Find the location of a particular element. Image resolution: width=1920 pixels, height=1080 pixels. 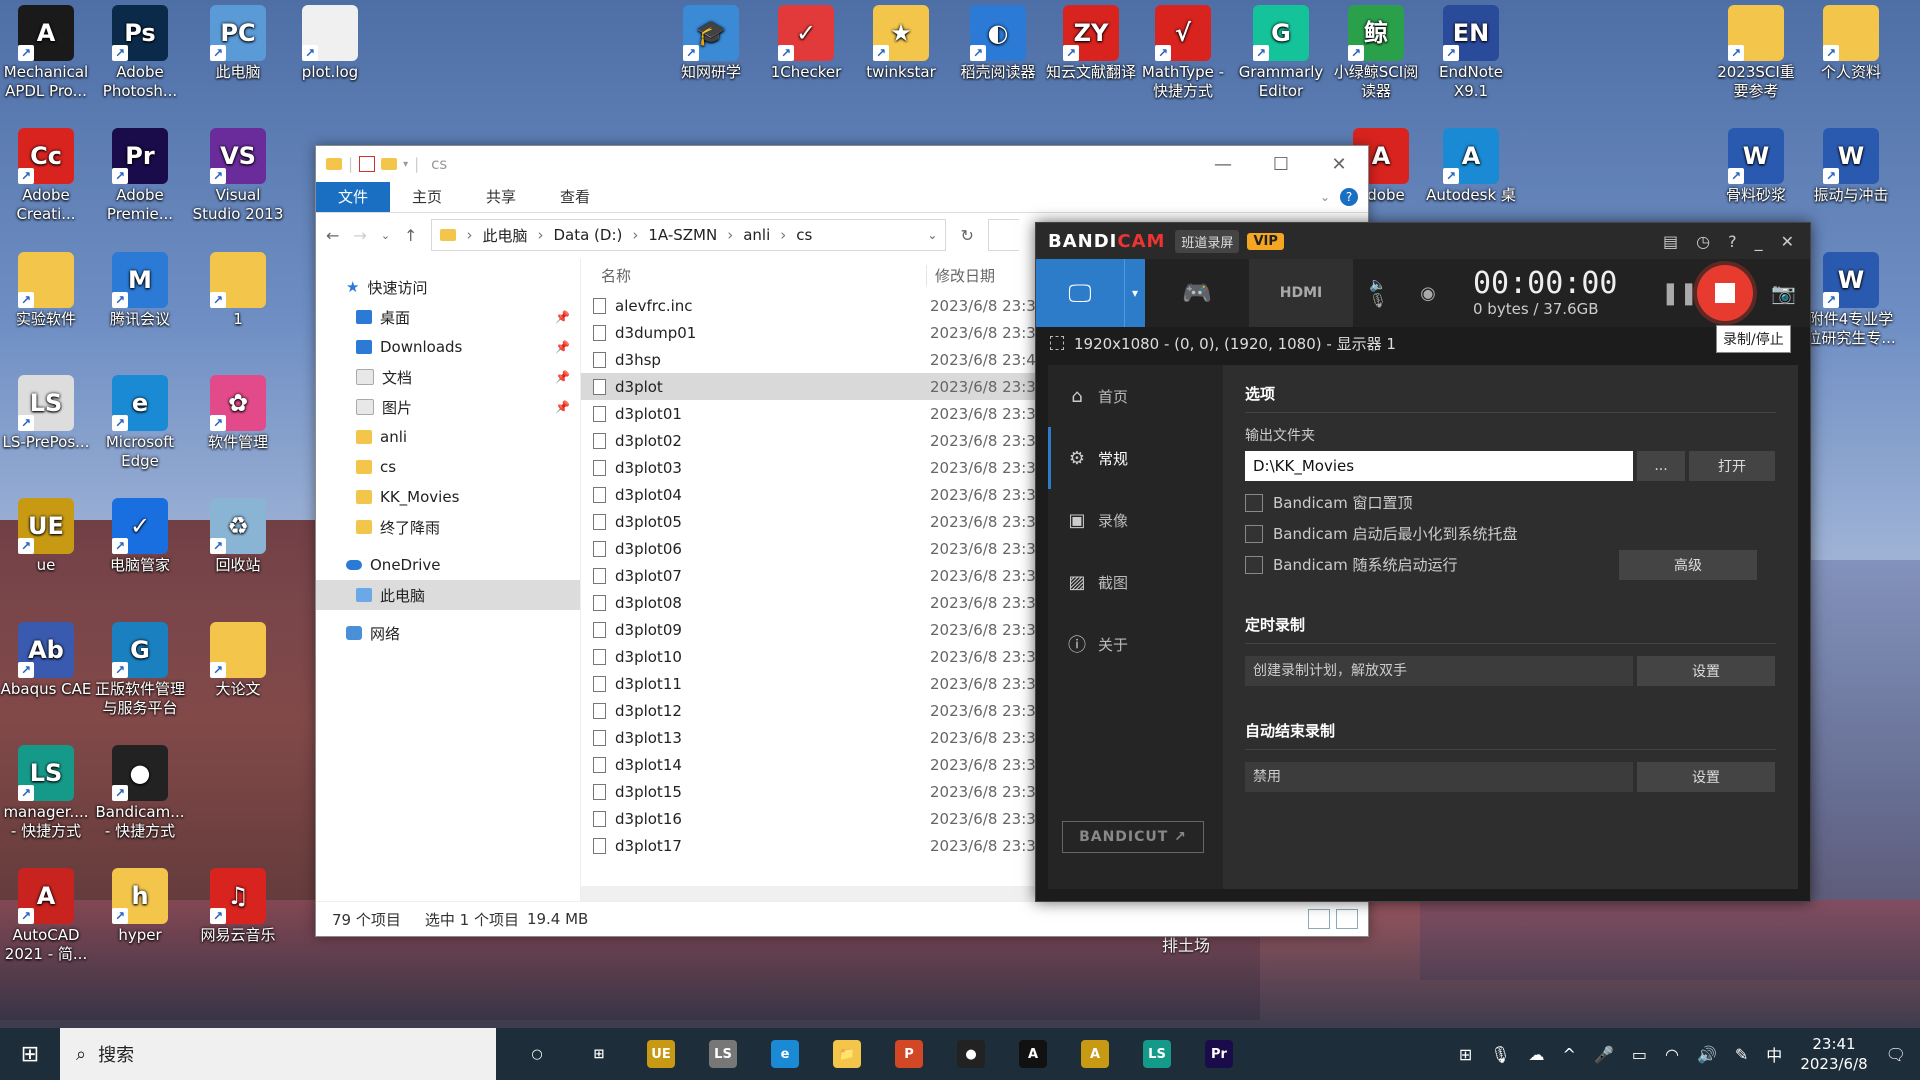

bandicam-titlebar: BANDICAM 班道录屏 VIP ▤ ◷ ? _ ✕ is located at coordinates (1423, 241).